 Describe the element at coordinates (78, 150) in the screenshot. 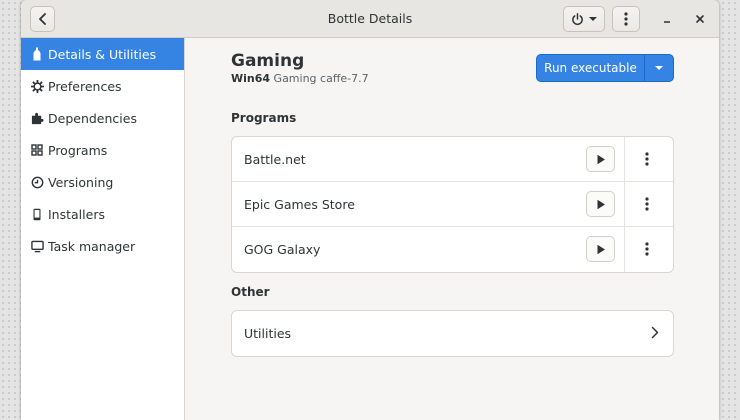

I see `sidebar-item-label: Programs` at that location.